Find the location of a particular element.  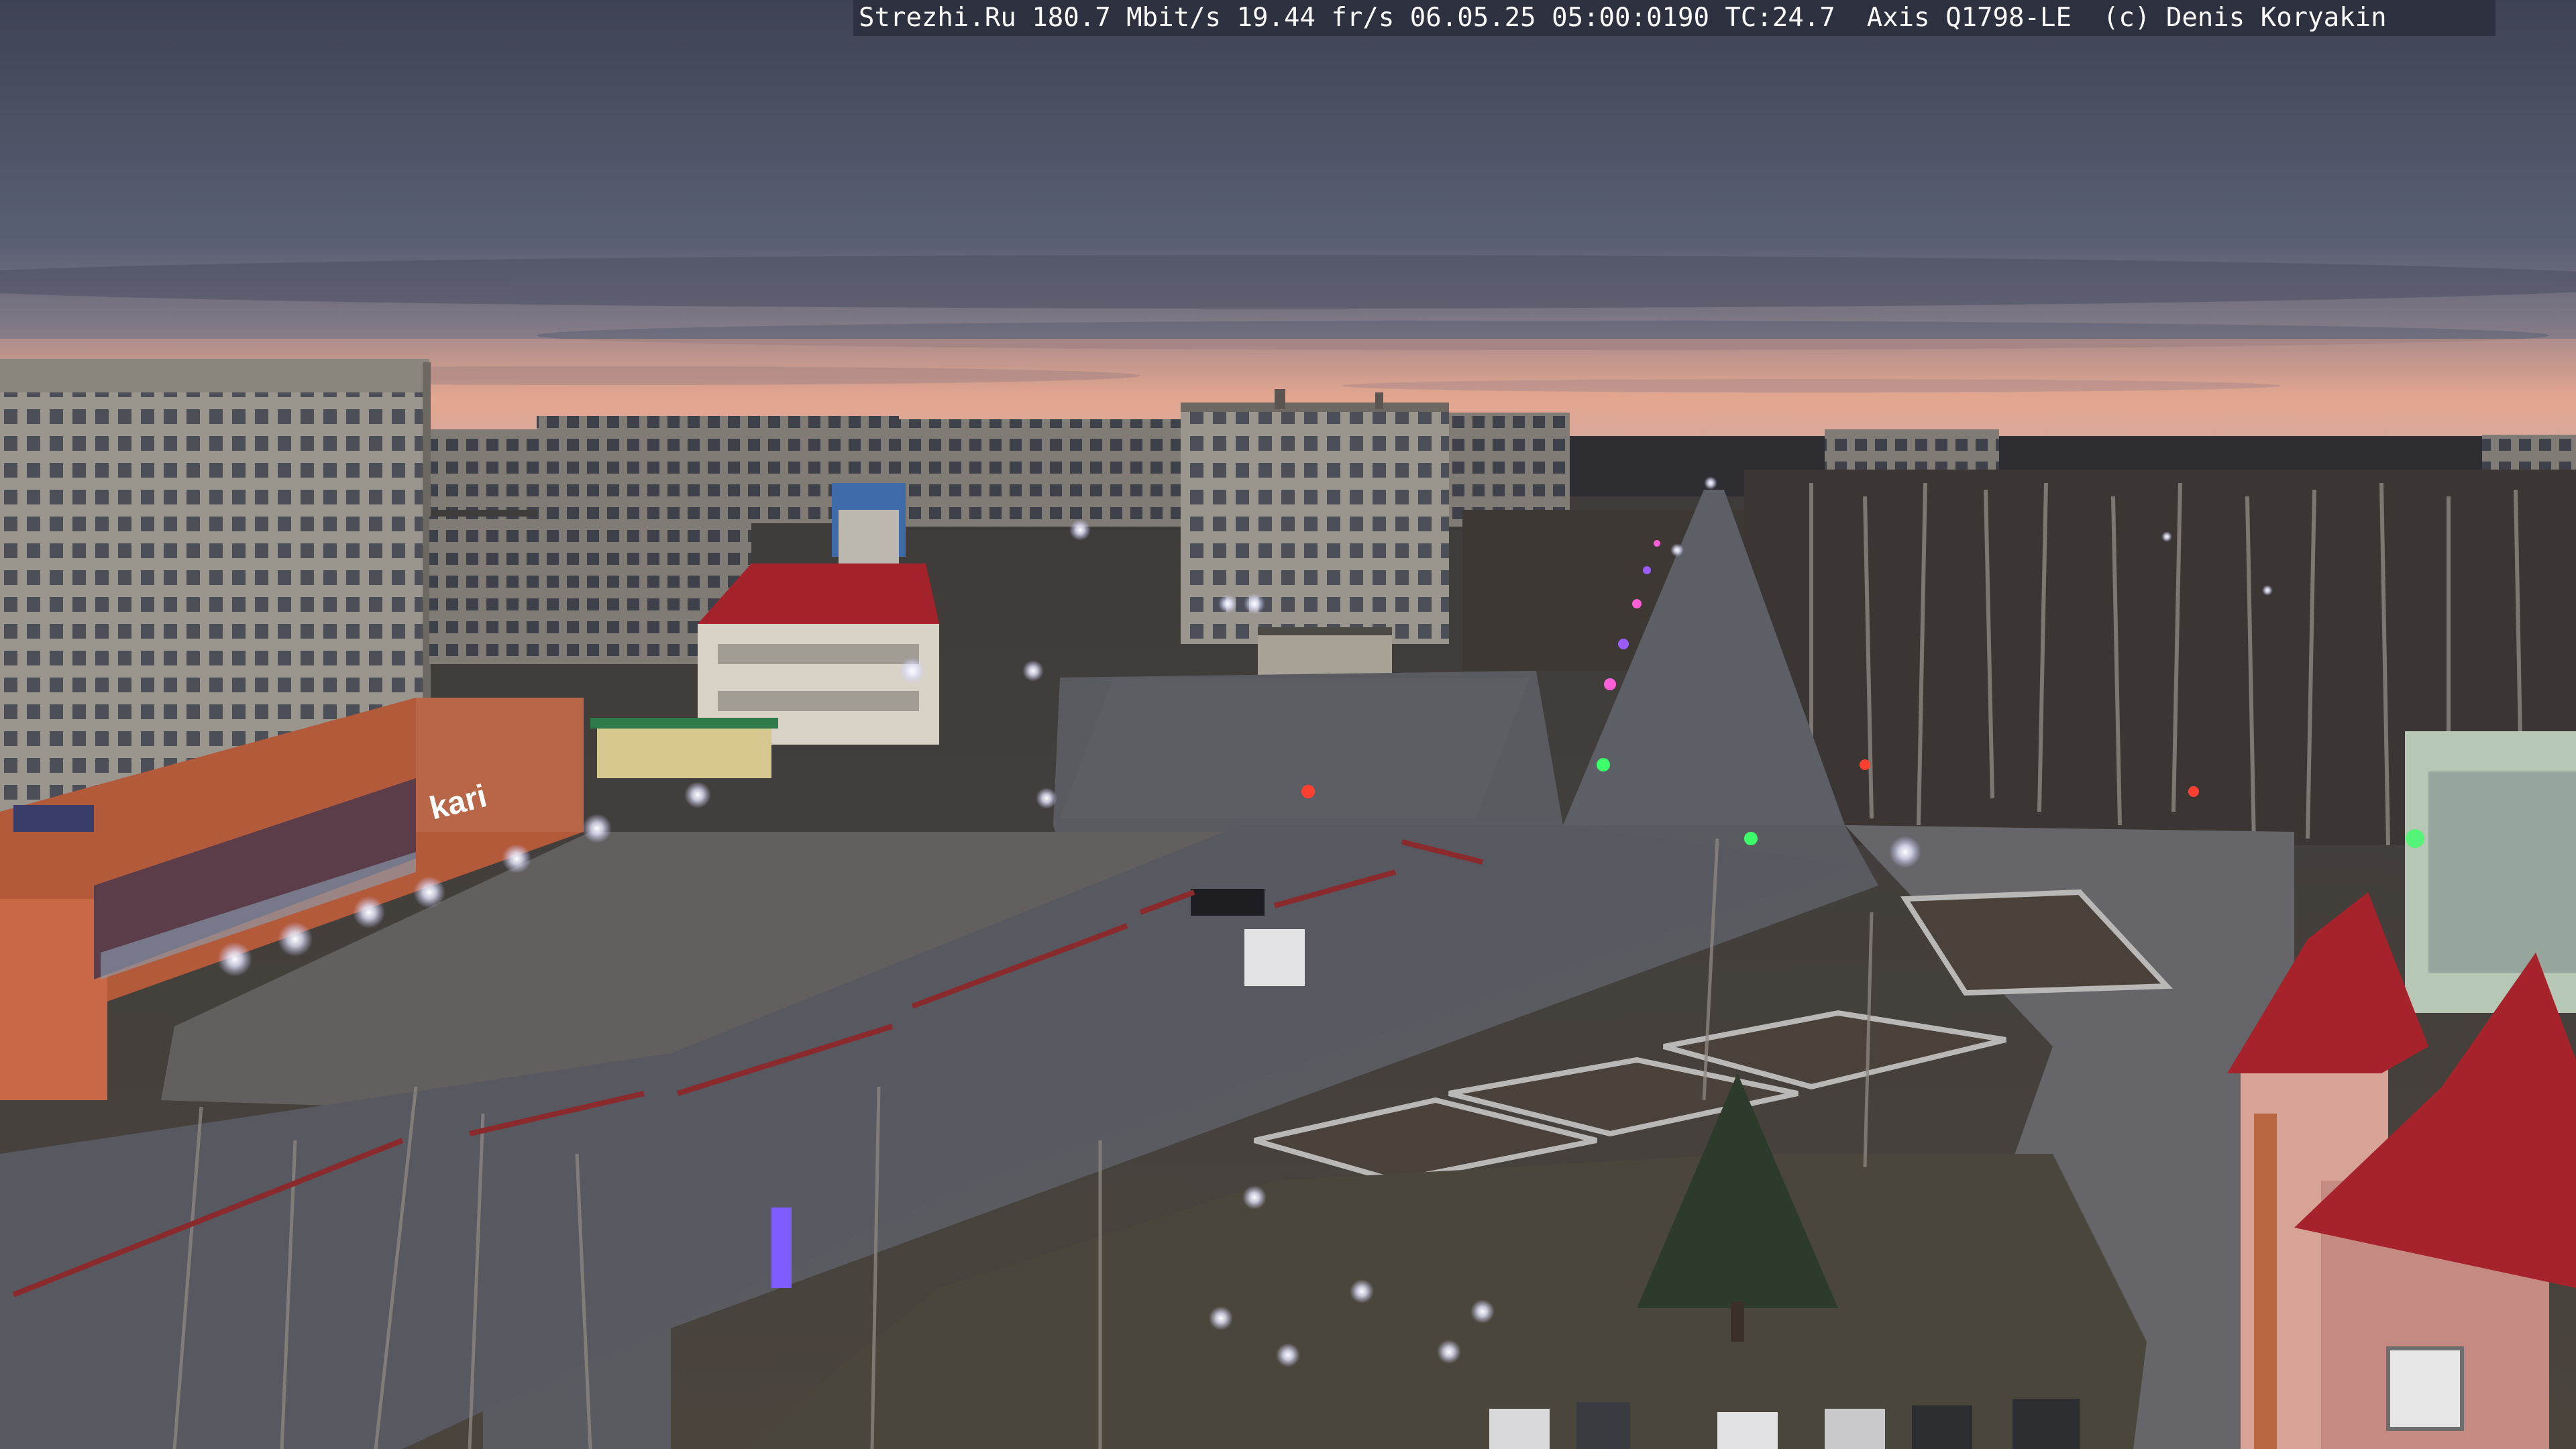

dark-car is located at coordinates (1228, 902).